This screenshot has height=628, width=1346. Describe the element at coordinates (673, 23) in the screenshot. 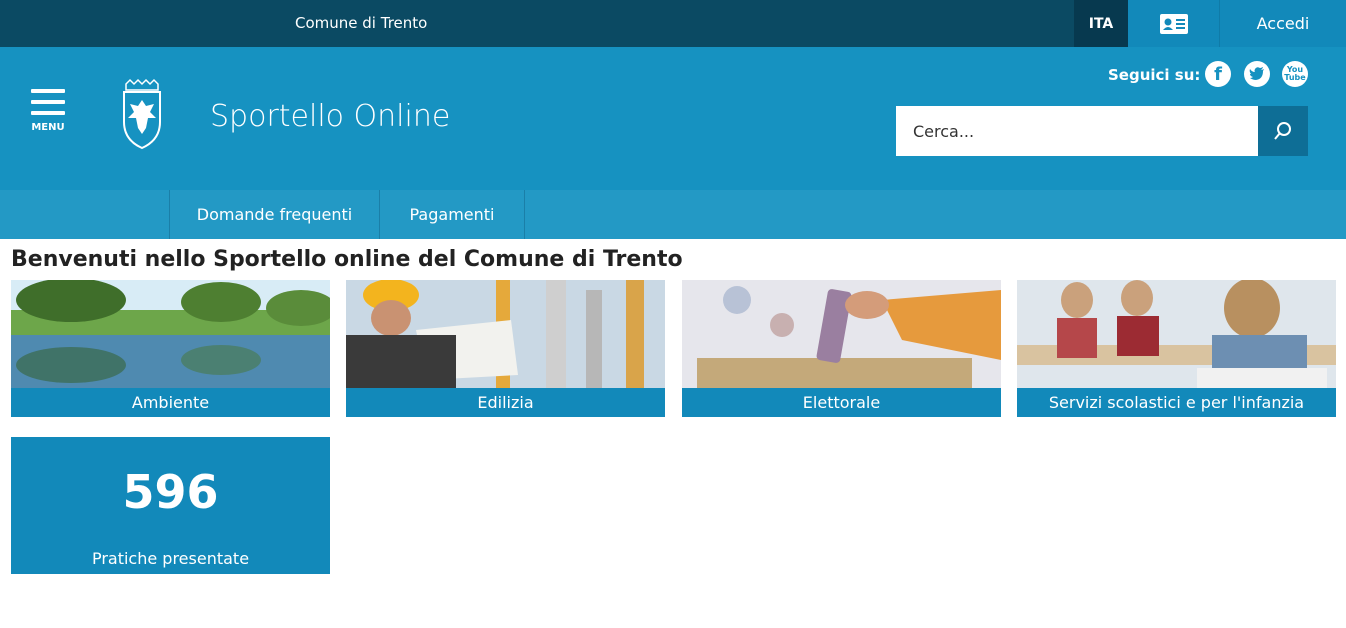

I see `top-bar: Comune di Trento ITA Accedi` at that location.